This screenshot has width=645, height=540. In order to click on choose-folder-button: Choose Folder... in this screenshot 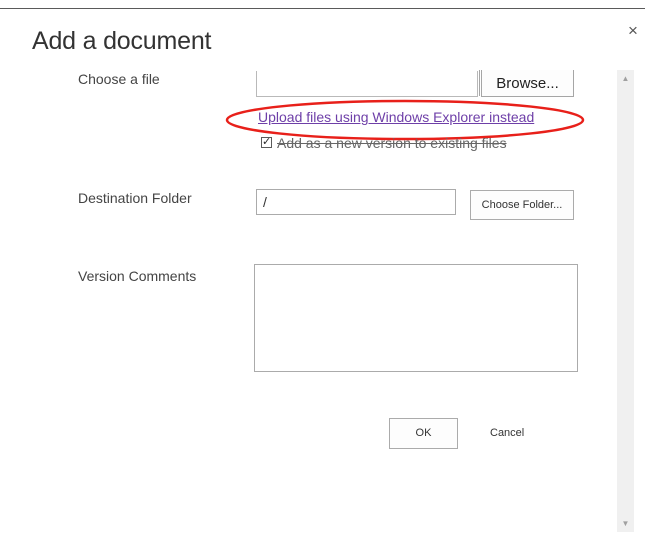, I will do `click(522, 205)`.